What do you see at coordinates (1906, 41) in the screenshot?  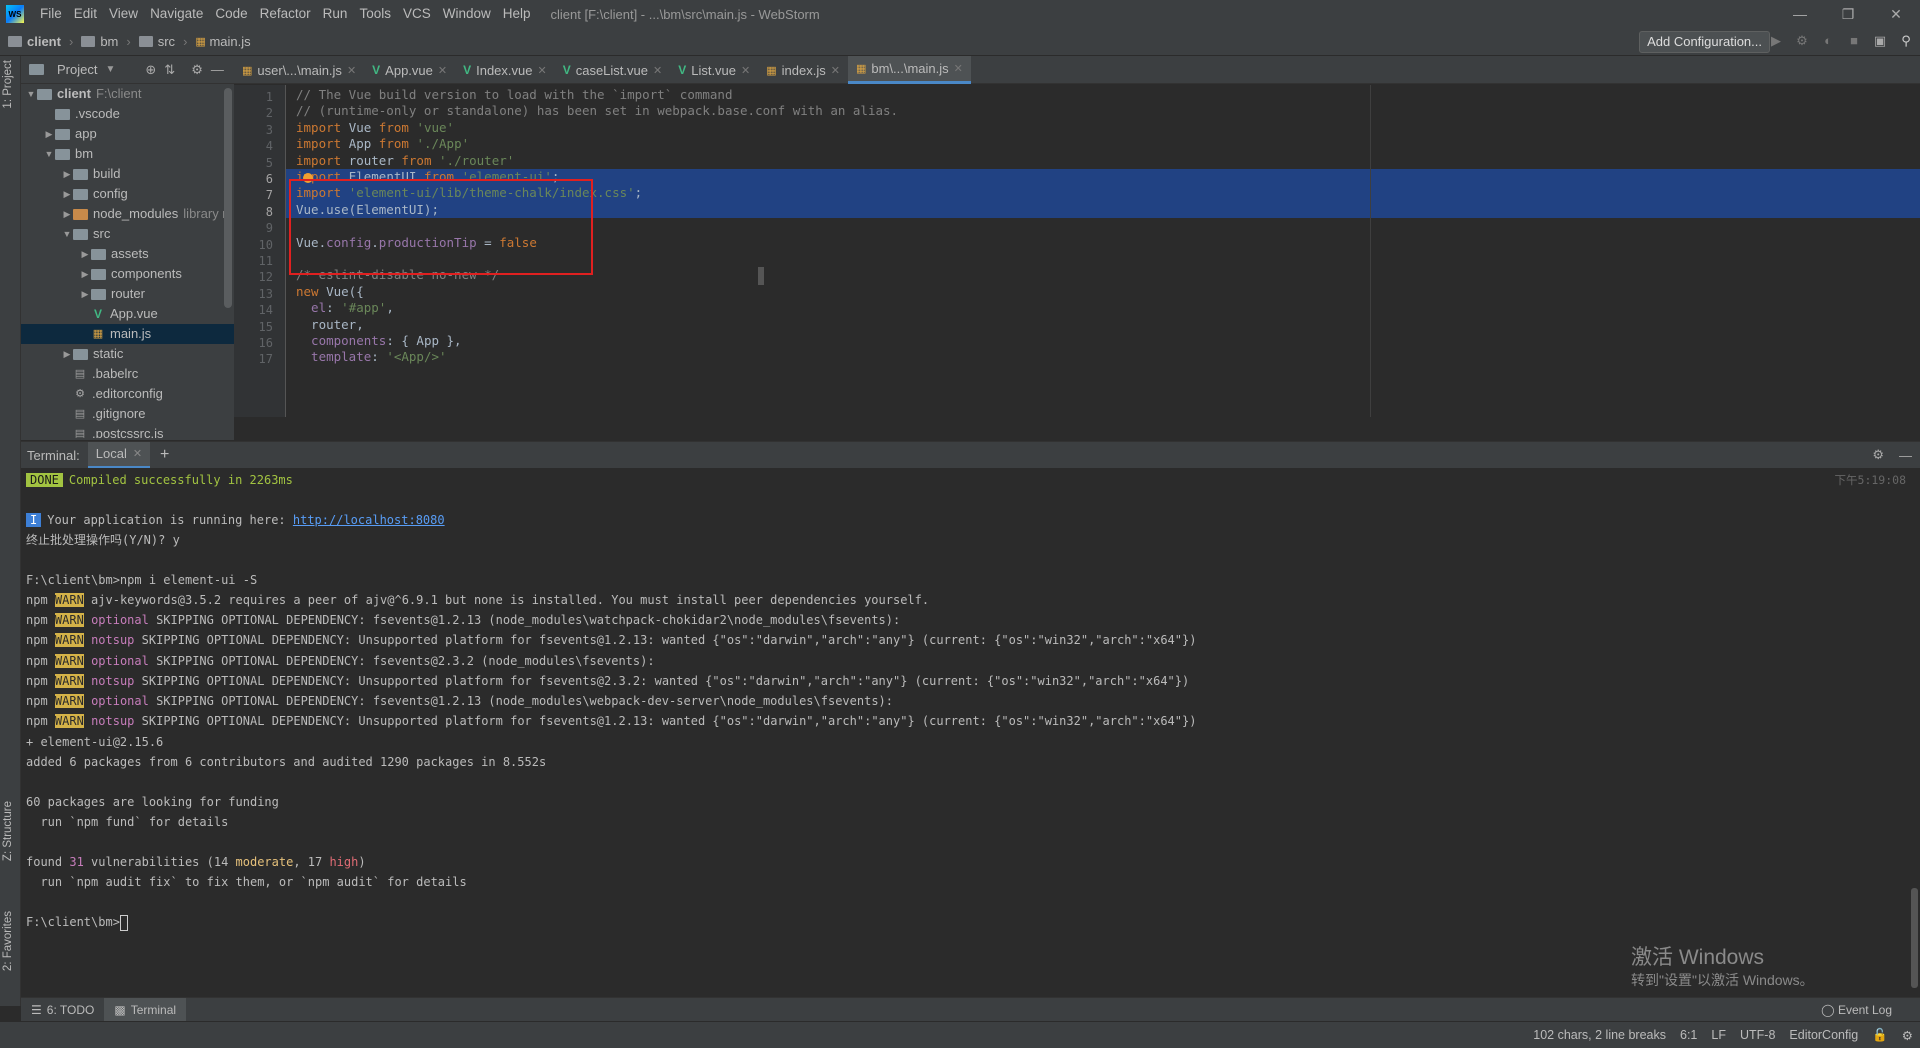 I see `search-icon: ⚲` at bounding box center [1906, 41].